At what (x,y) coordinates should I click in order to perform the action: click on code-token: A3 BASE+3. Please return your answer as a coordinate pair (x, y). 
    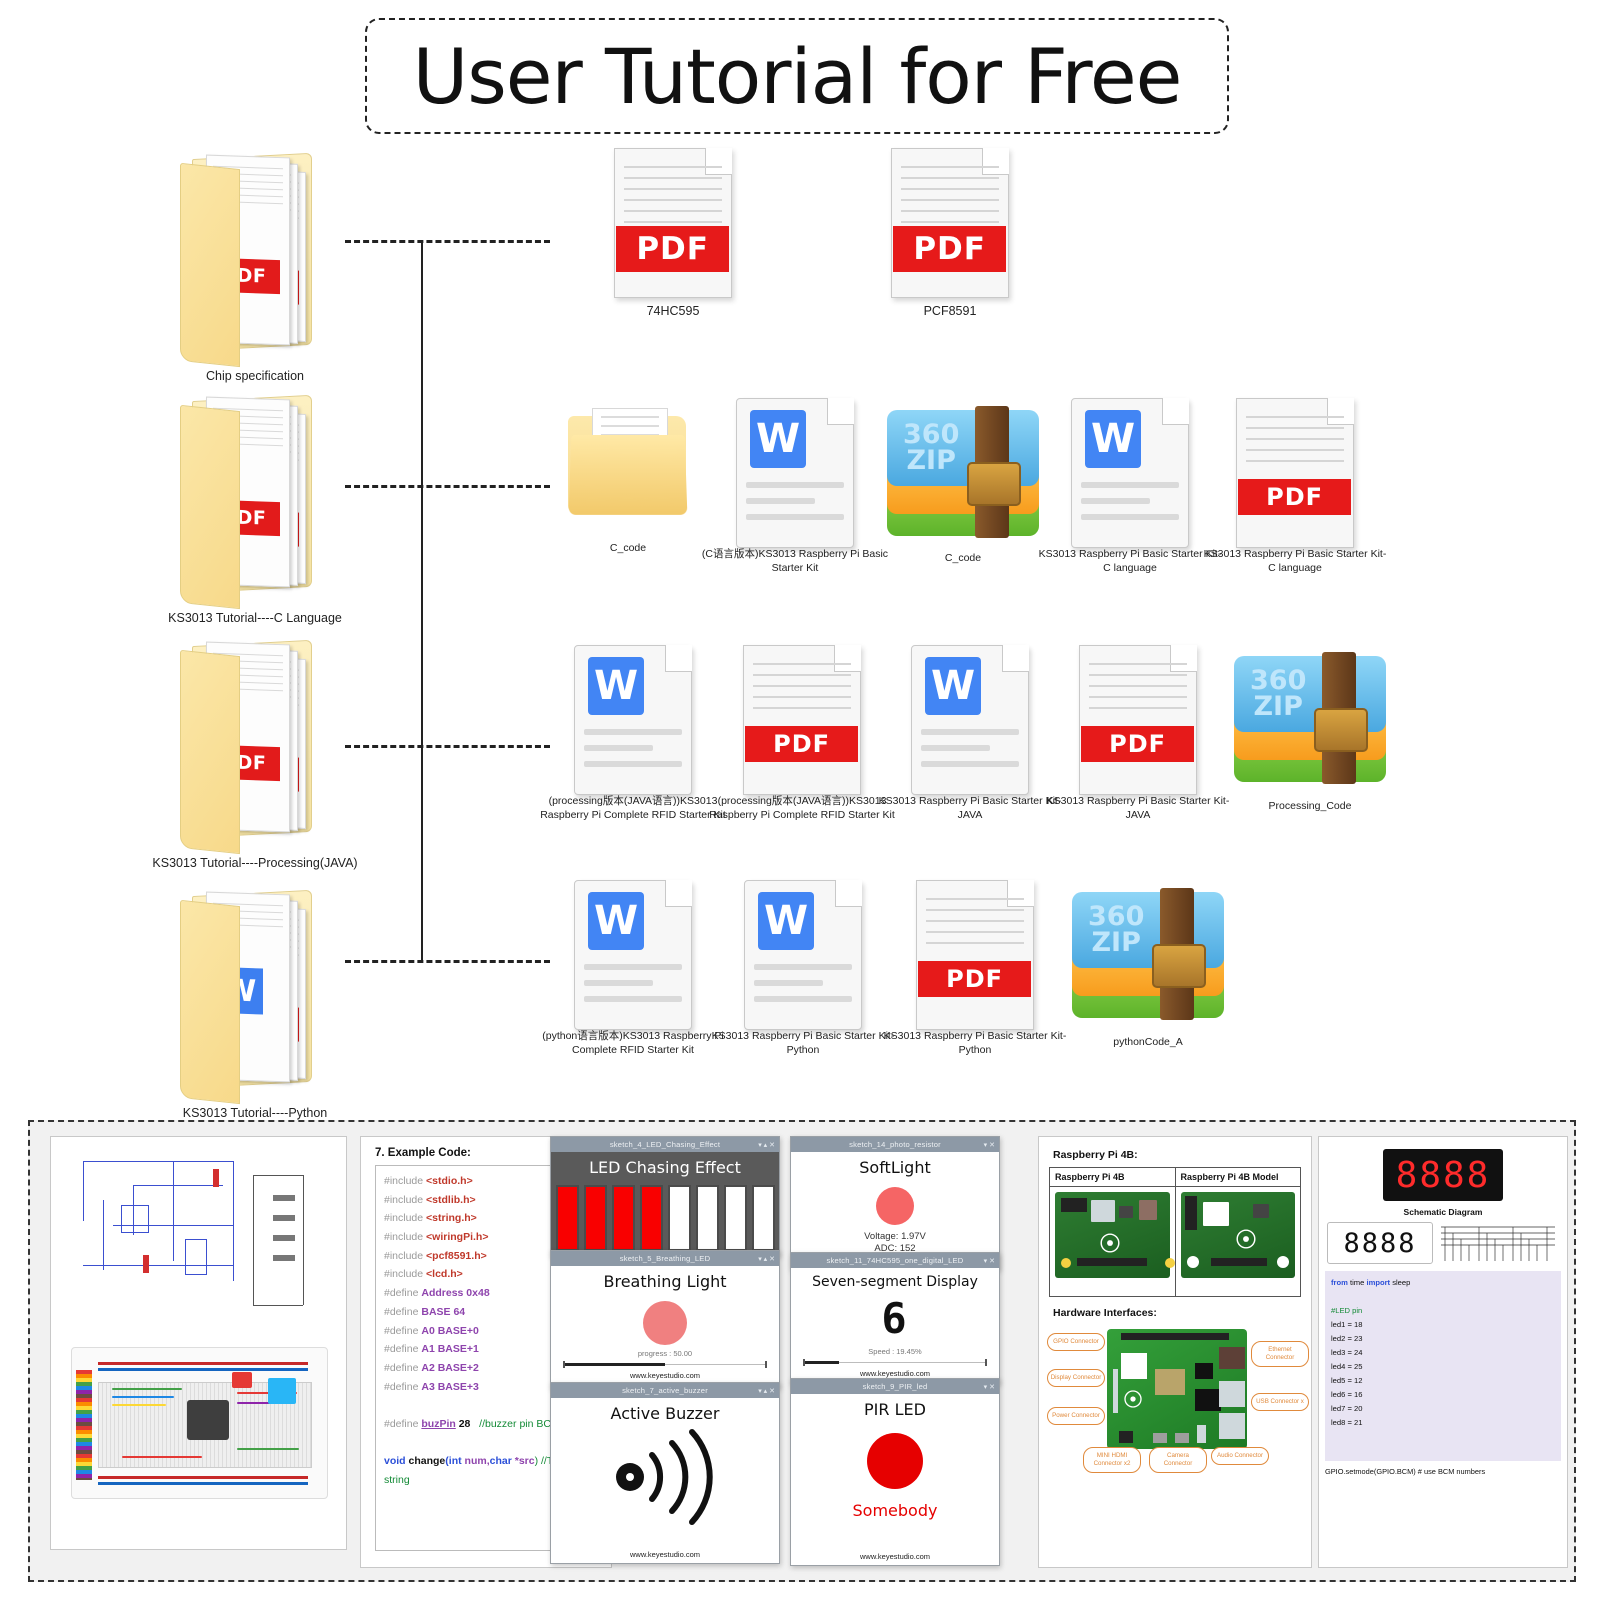
    Looking at the image, I should click on (450, 1386).